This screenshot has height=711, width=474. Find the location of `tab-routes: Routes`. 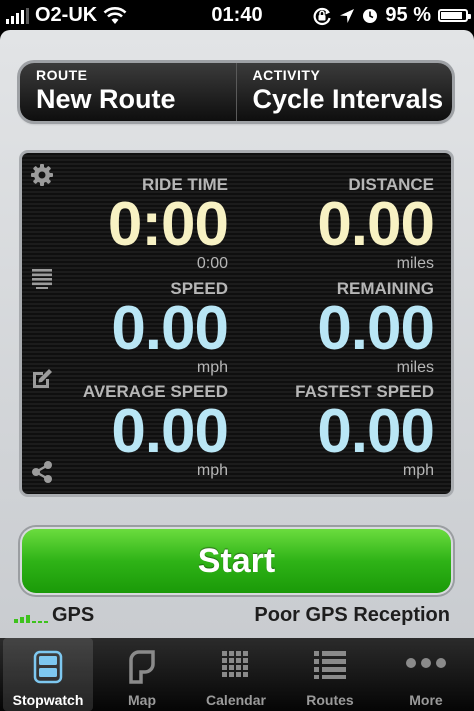

tab-routes: Routes is located at coordinates (330, 674).